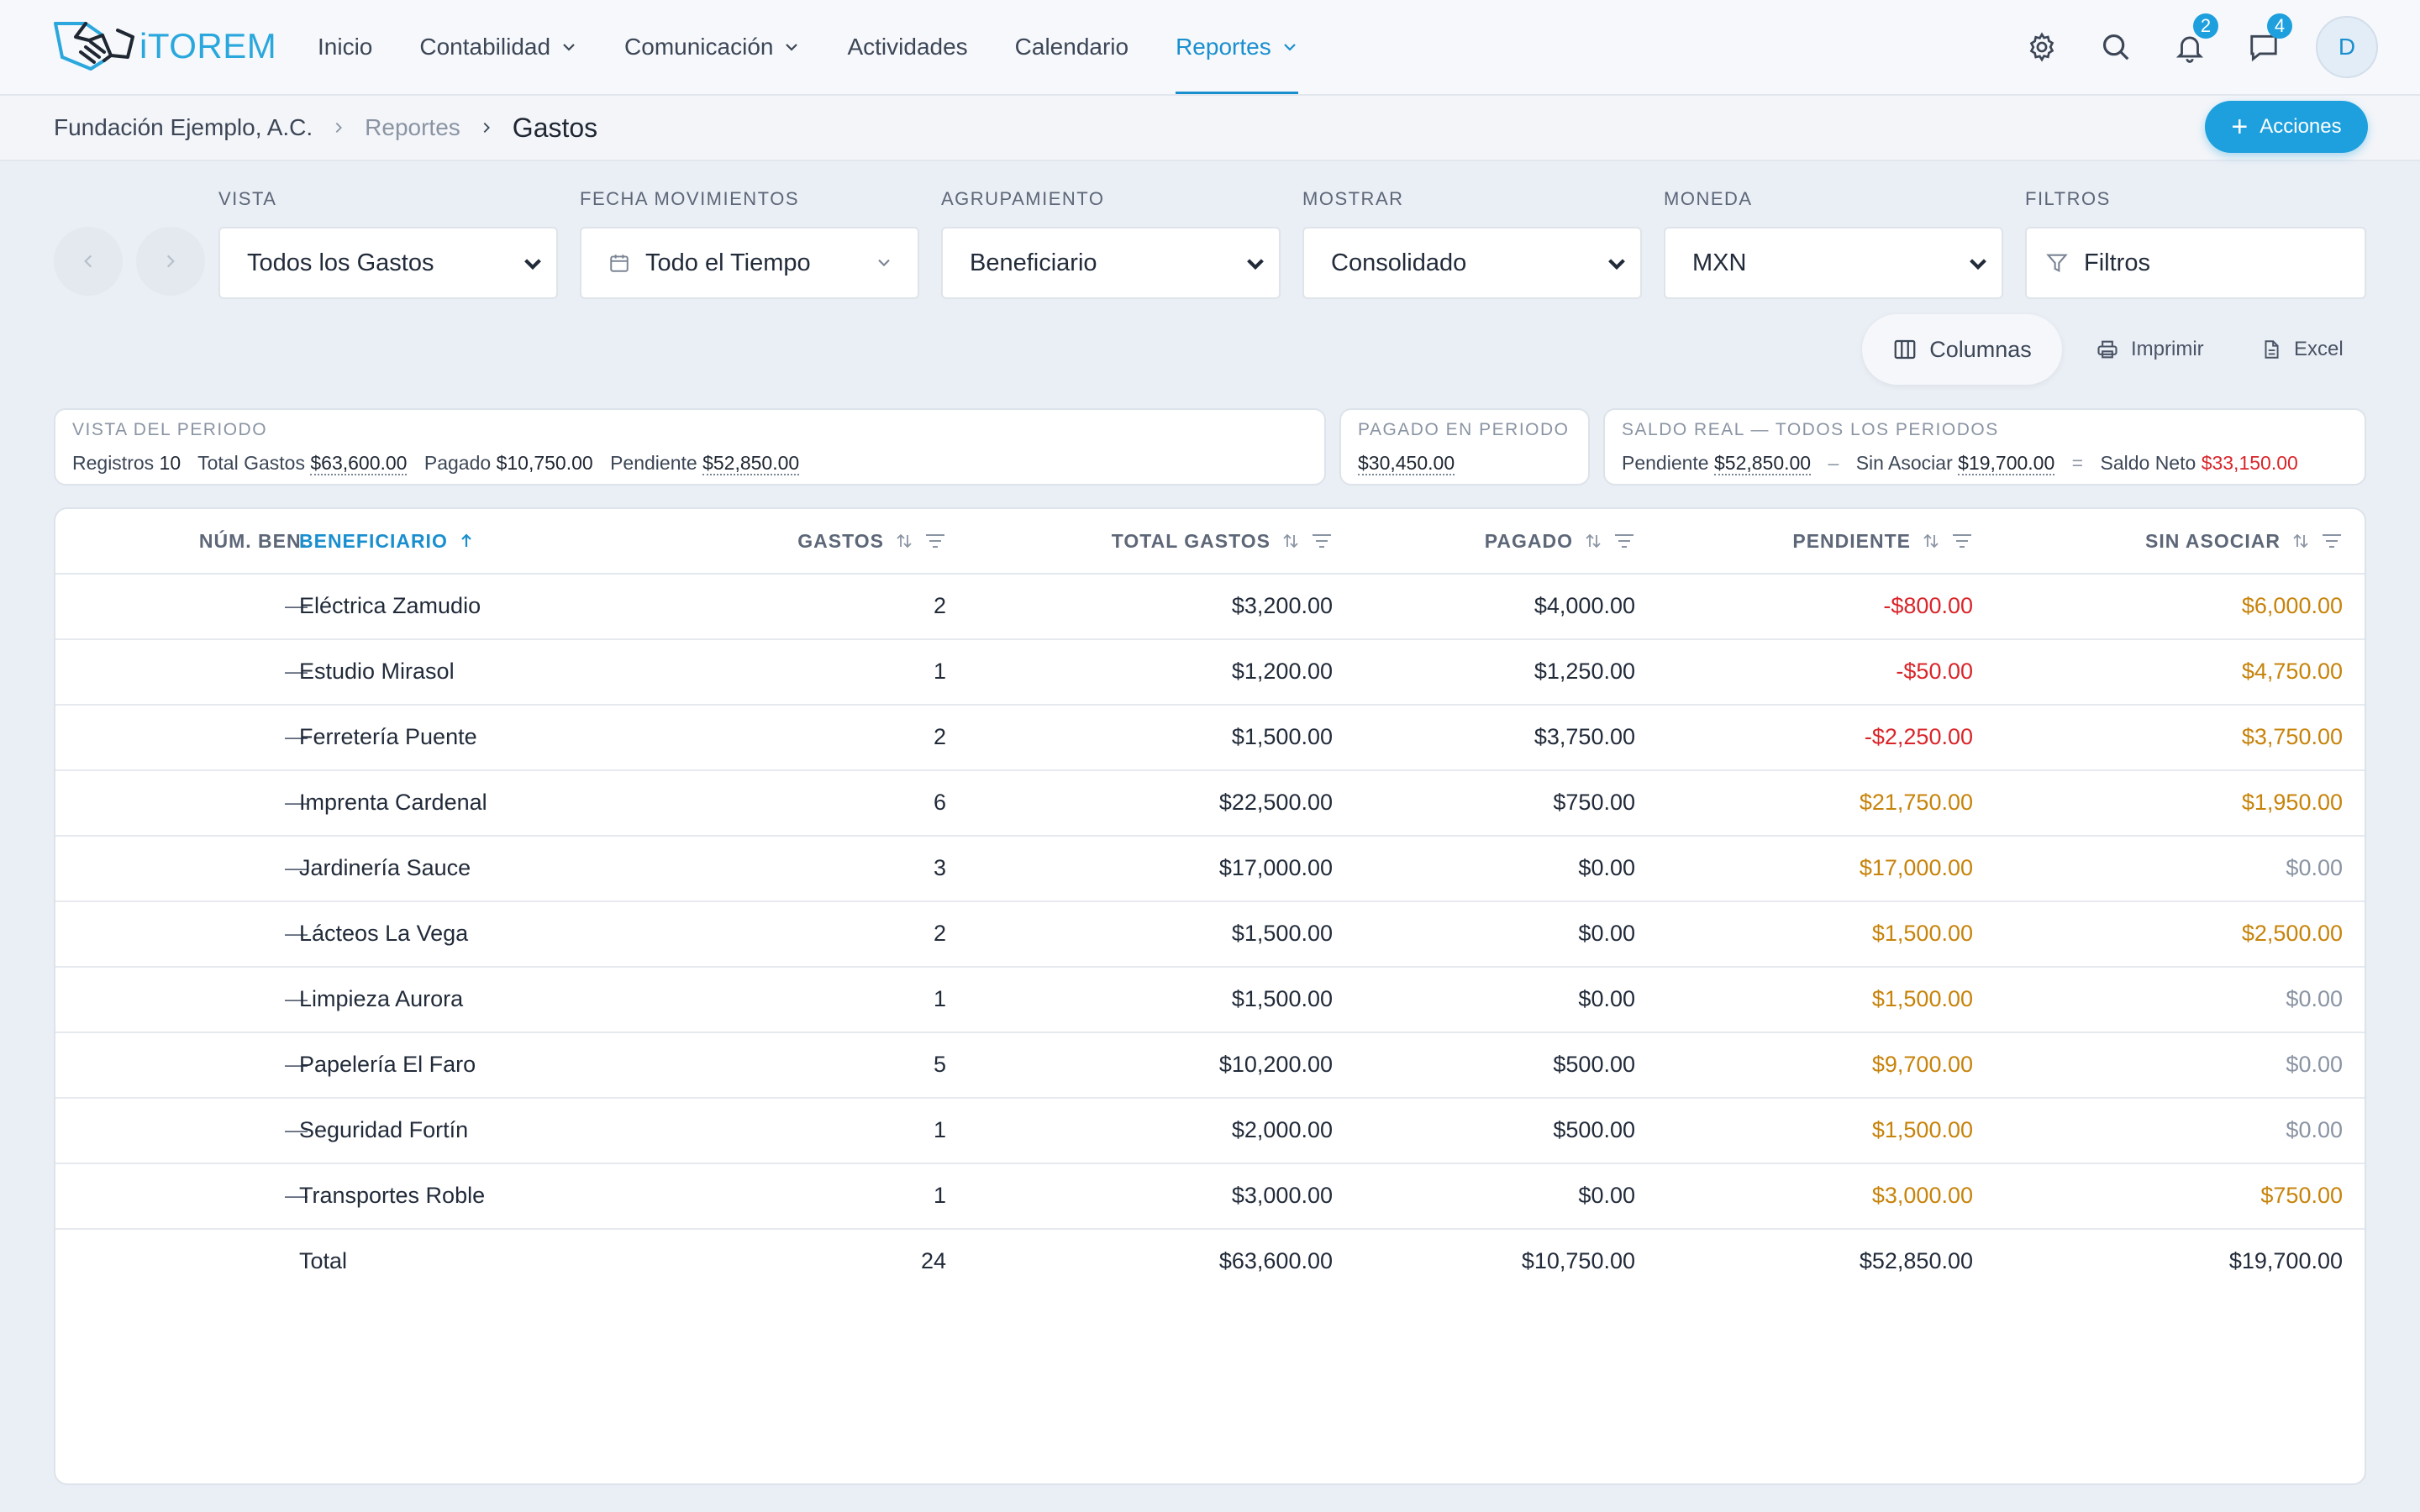  Describe the element at coordinates (2301, 126) in the screenshot. I see `actions-button-label: Acciones` at that location.